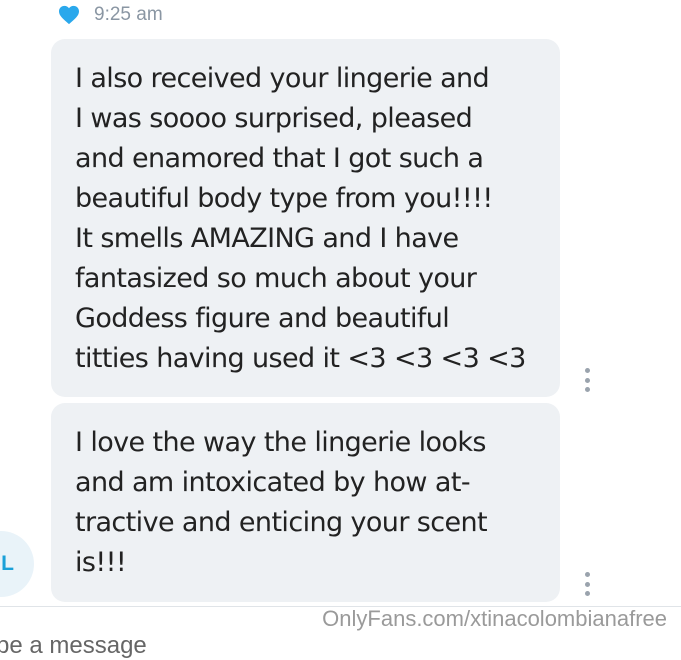  What do you see at coordinates (300, 358) in the screenshot?
I see `message-line: titties having used it <3 <3 <3 <3` at bounding box center [300, 358].